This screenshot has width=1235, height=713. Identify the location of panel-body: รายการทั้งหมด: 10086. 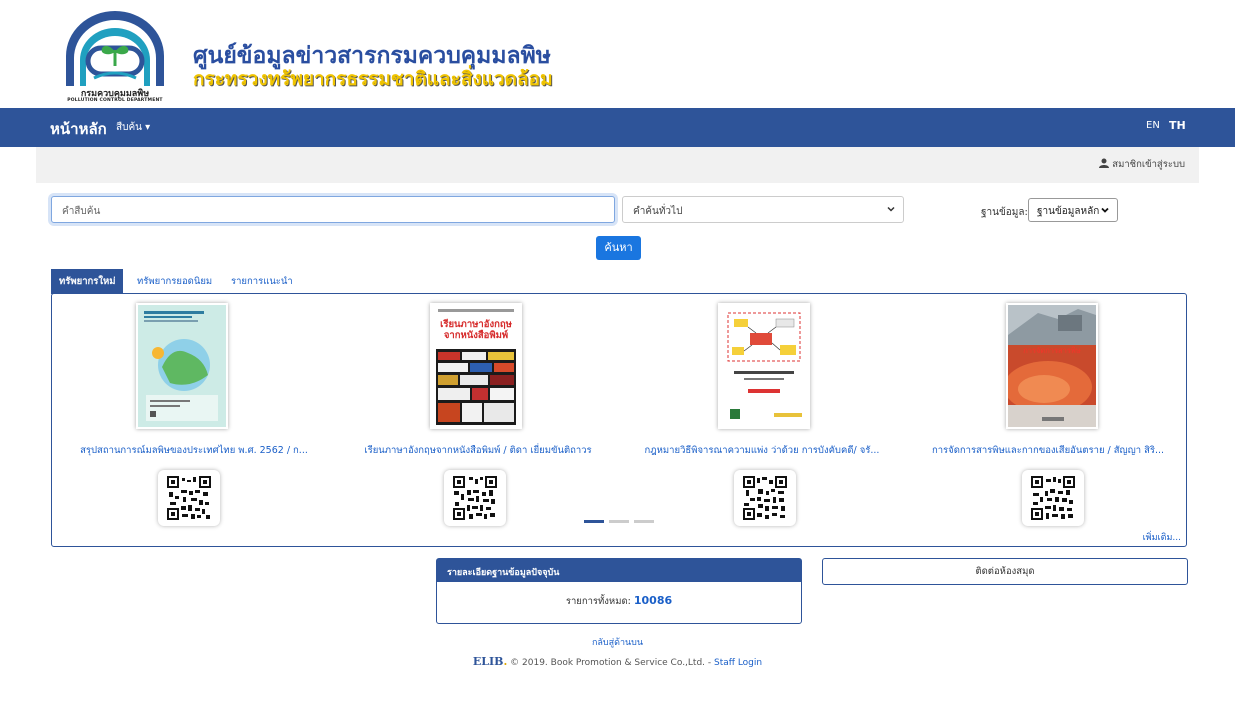
(619, 595).